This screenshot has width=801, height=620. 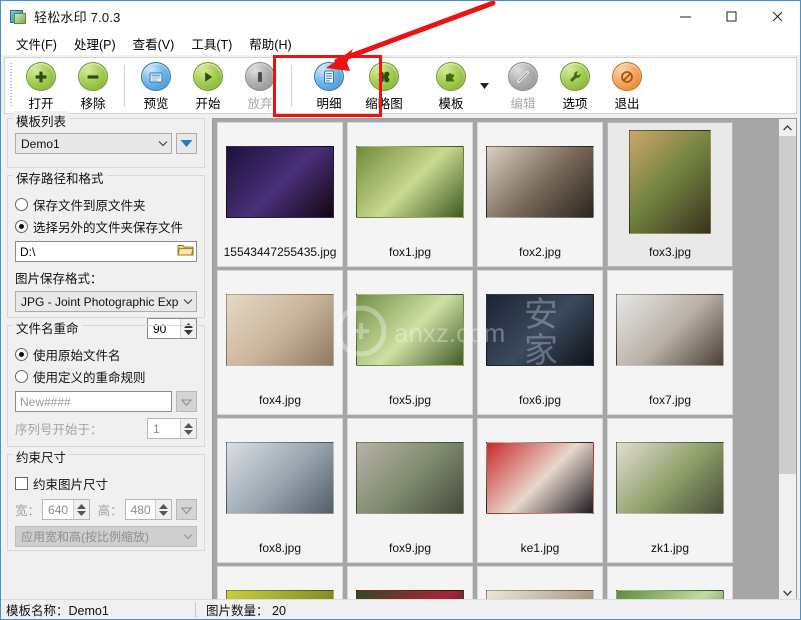 I want to click on thumbnail-tile: zk1.jpg, so click(x=670, y=490).